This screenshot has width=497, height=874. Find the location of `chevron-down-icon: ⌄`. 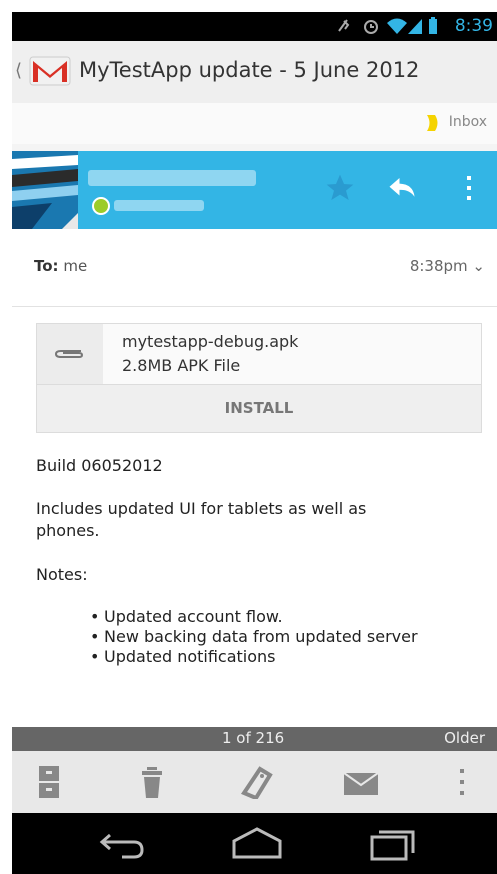

chevron-down-icon: ⌄ is located at coordinates (478, 266).